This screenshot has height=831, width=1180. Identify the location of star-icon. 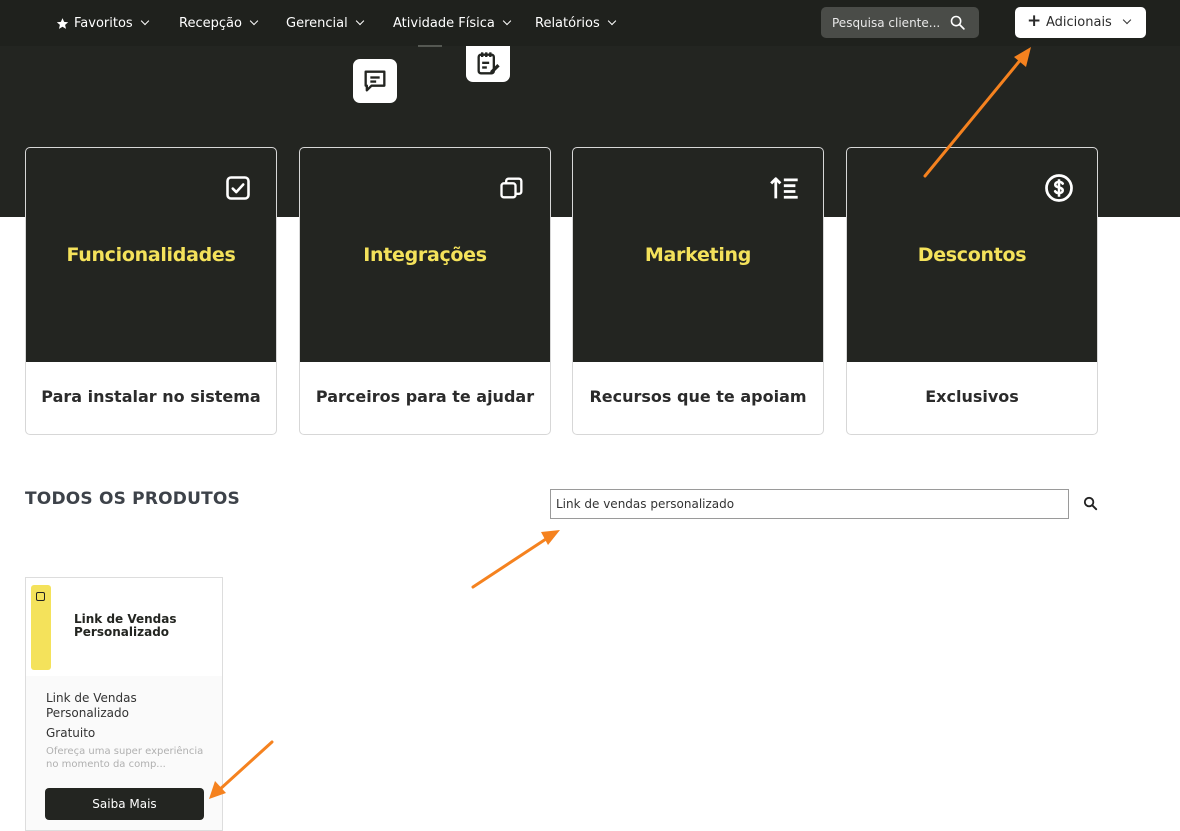
(62, 23).